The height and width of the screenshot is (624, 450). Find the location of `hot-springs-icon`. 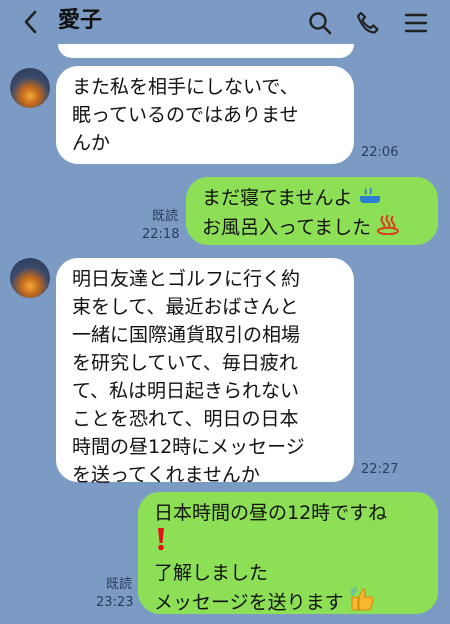

hot-springs-icon is located at coordinates (388, 228).